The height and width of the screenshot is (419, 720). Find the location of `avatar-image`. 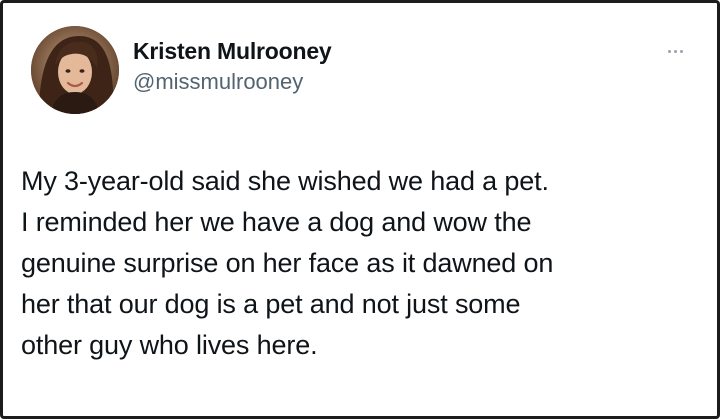

avatar-image is located at coordinates (75, 70).